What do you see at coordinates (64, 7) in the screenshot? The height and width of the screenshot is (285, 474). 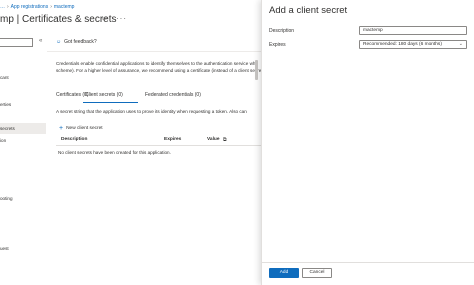 I see `breadcrumb-mactemp: mactemp` at bounding box center [64, 7].